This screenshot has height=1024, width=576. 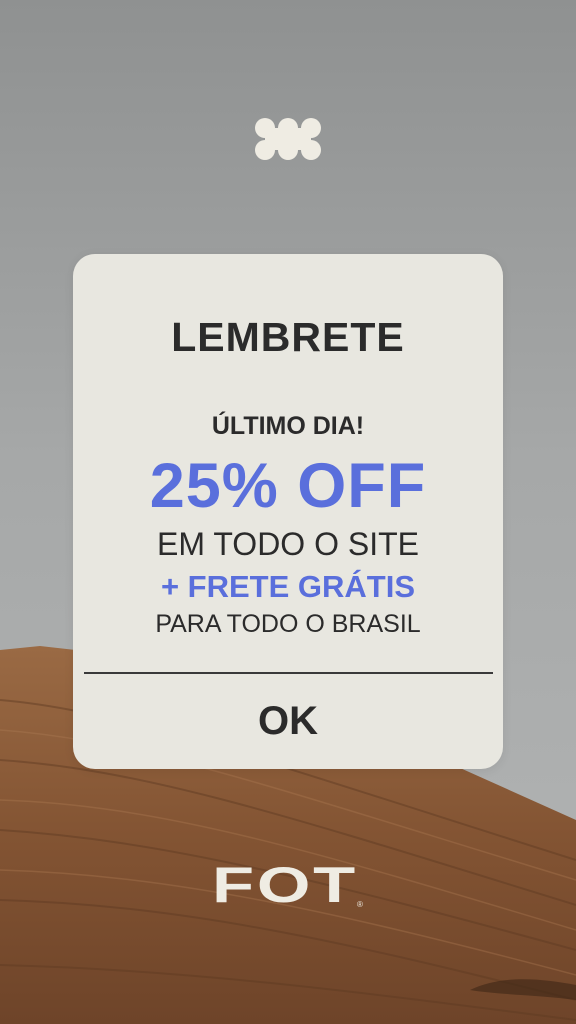 I want to click on shipping-scope: PARA TODO O BRASIL, so click(x=288, y=624).